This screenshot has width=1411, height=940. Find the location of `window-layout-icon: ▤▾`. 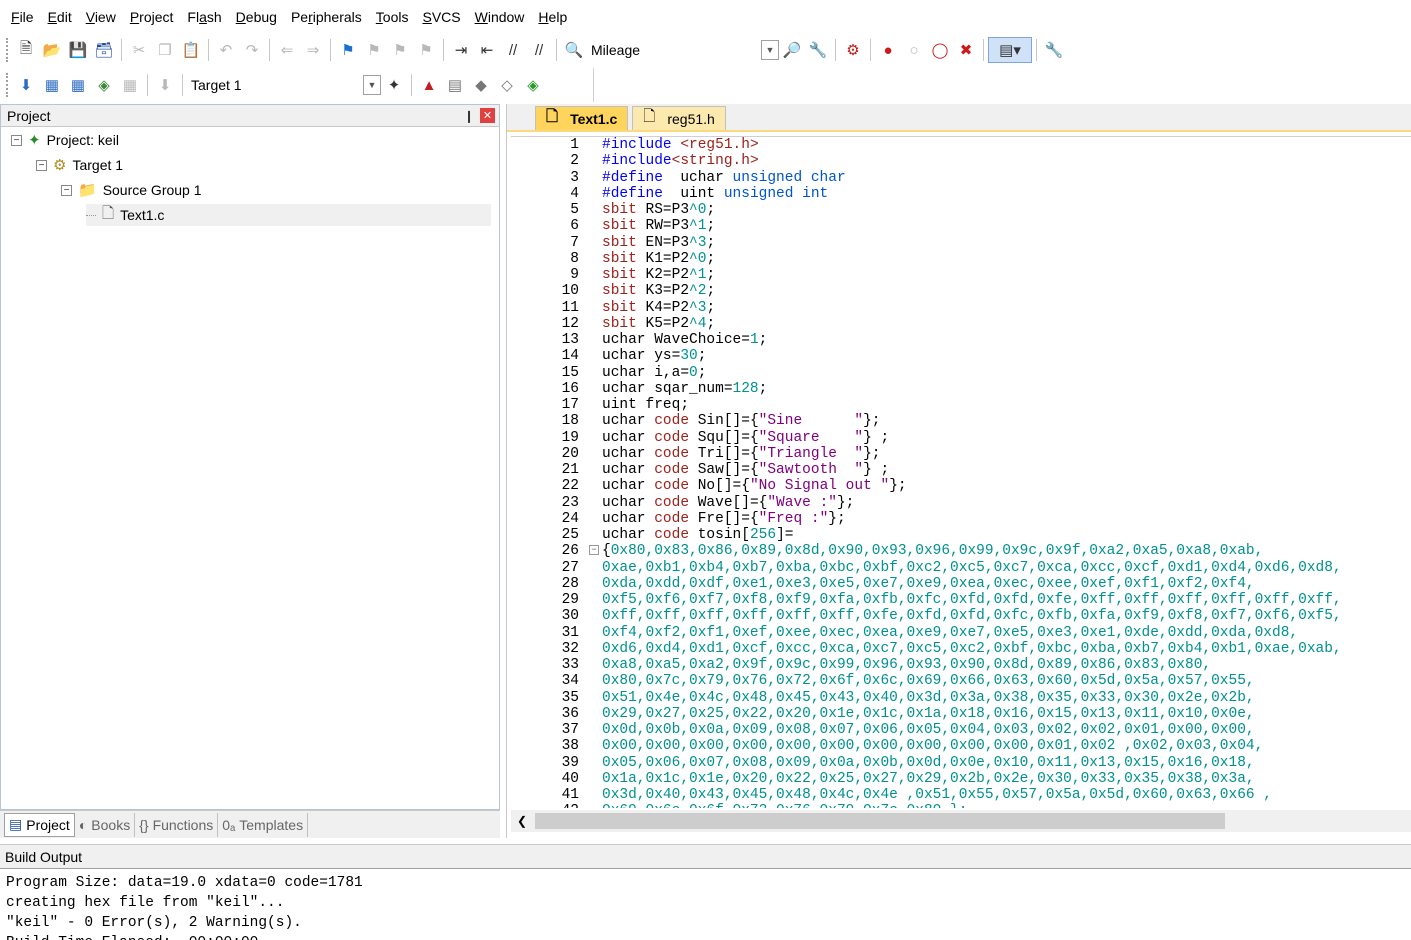

window-layout-icon: ▤▾ is located at coordinates (1010, 50).